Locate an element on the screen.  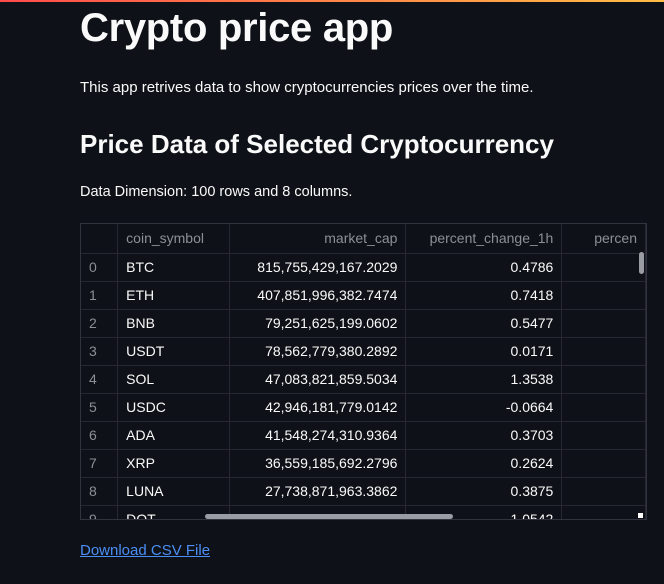
table-row: 7 XRP 36,559,185,692.2796 0.2624 is located at coordinates (363, 463).